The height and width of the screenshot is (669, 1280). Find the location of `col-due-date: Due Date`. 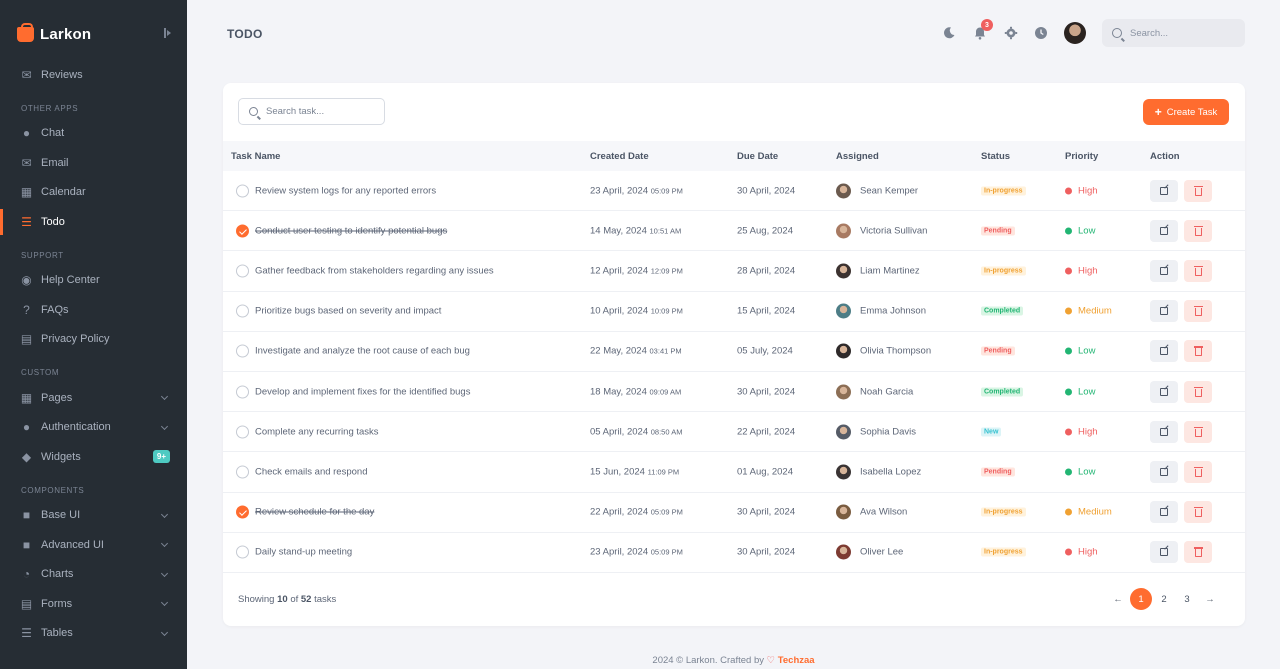

col-due-date: Due Date is located at coordinates (757, 156).